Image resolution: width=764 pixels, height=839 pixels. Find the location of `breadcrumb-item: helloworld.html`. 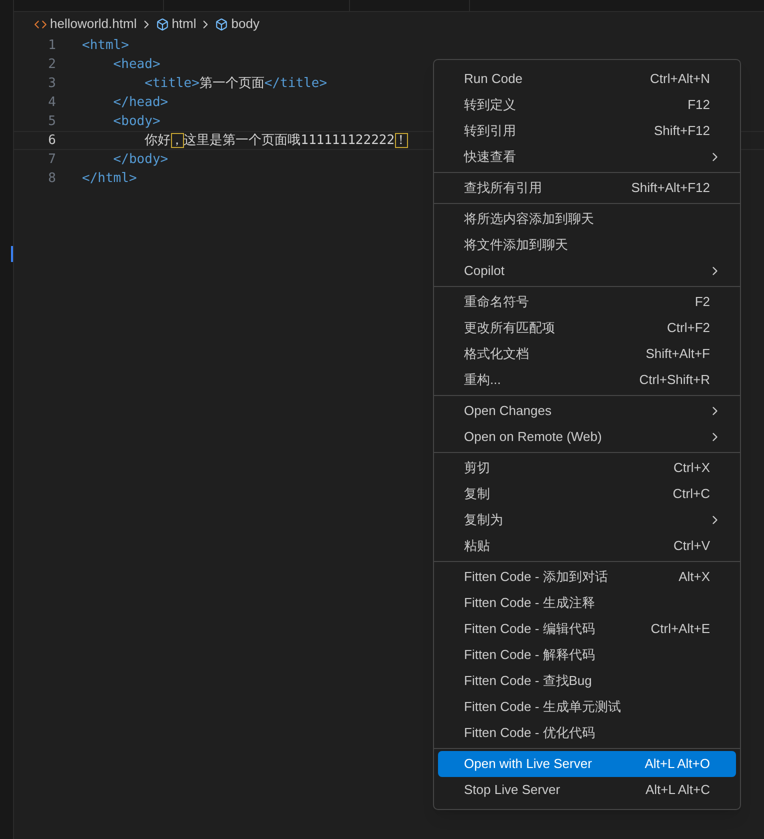

breadcrumb-item: helloworld.html is located at coordinates (93, 24).